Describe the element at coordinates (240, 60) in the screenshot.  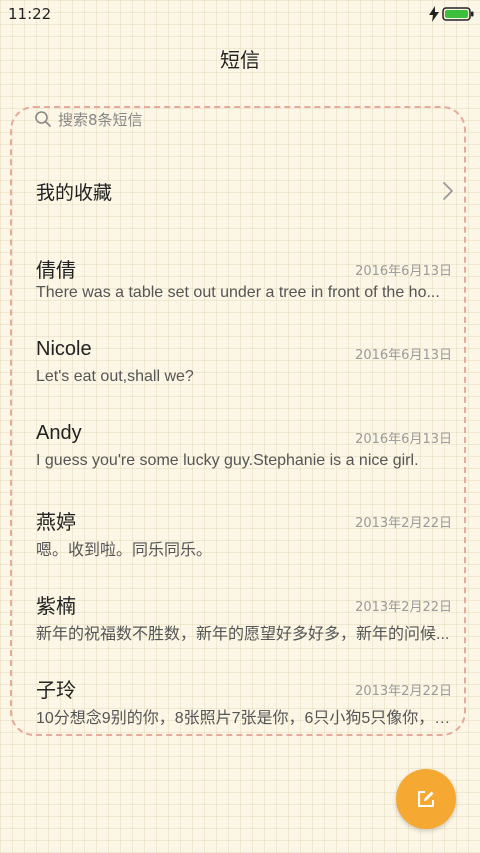
I see `page-title: 短信` at that location.